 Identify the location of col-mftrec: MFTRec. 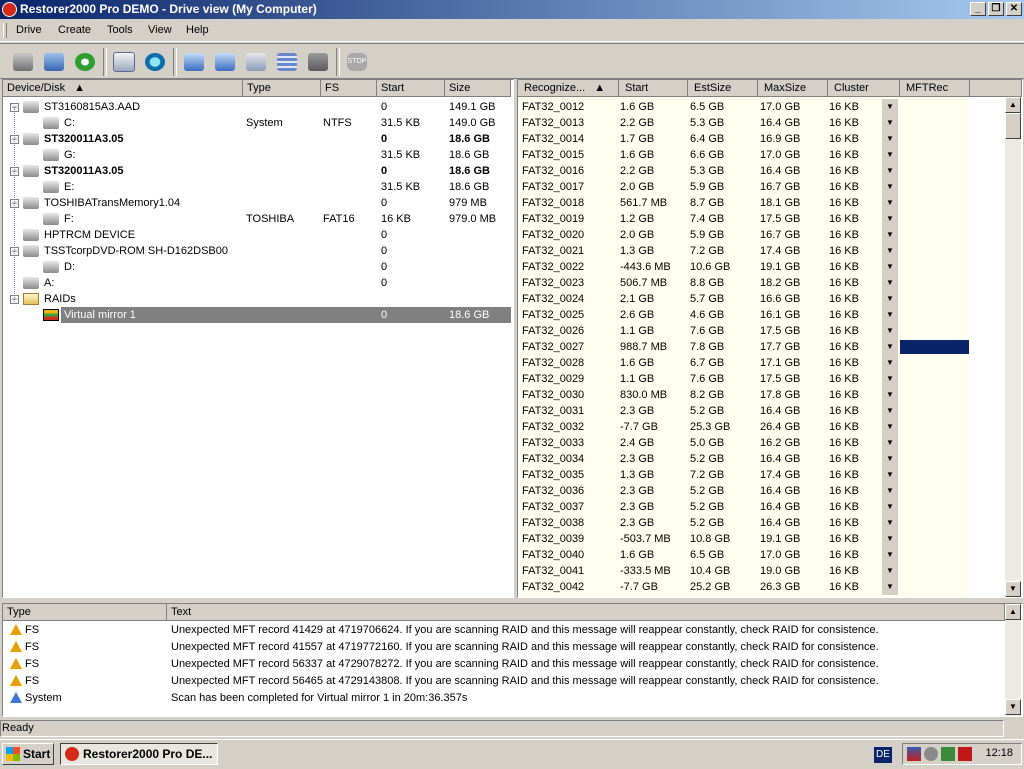
(935, 88).